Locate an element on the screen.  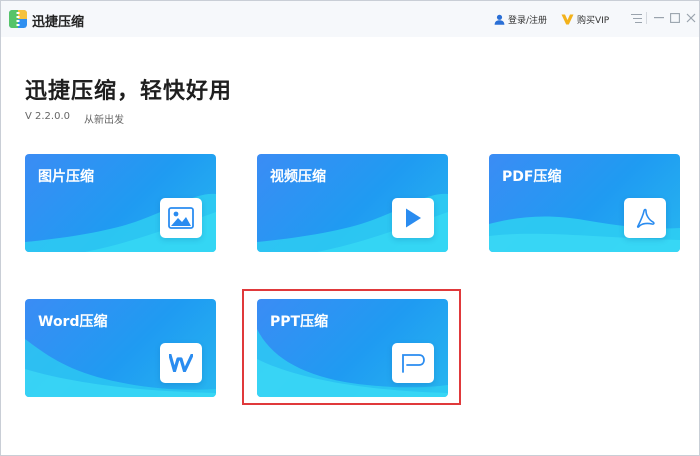
user-icon is located at coordinates (499, 19).